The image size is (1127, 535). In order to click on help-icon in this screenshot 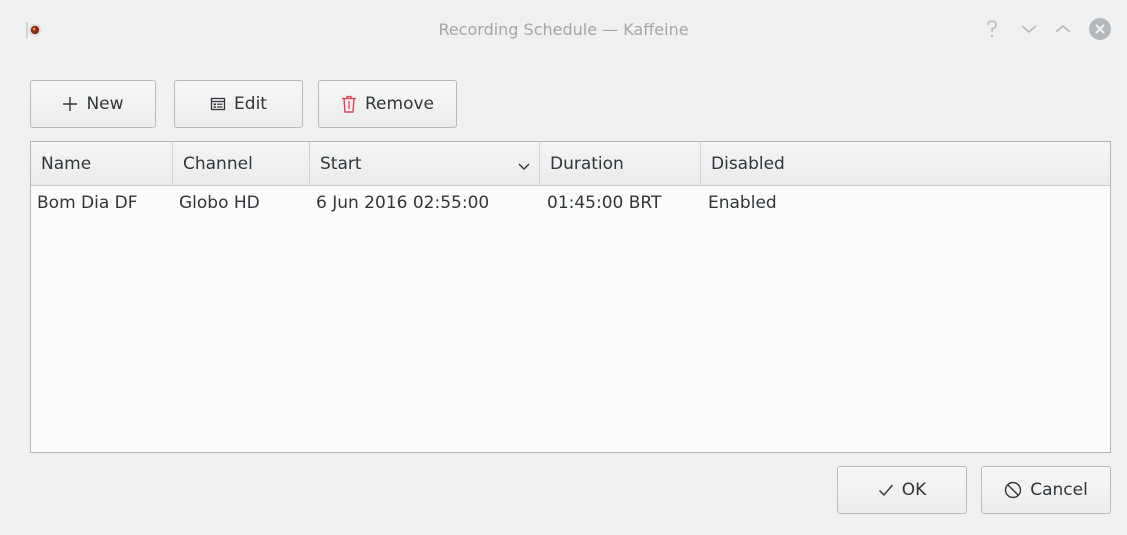, I will do `click(992, 29)`.